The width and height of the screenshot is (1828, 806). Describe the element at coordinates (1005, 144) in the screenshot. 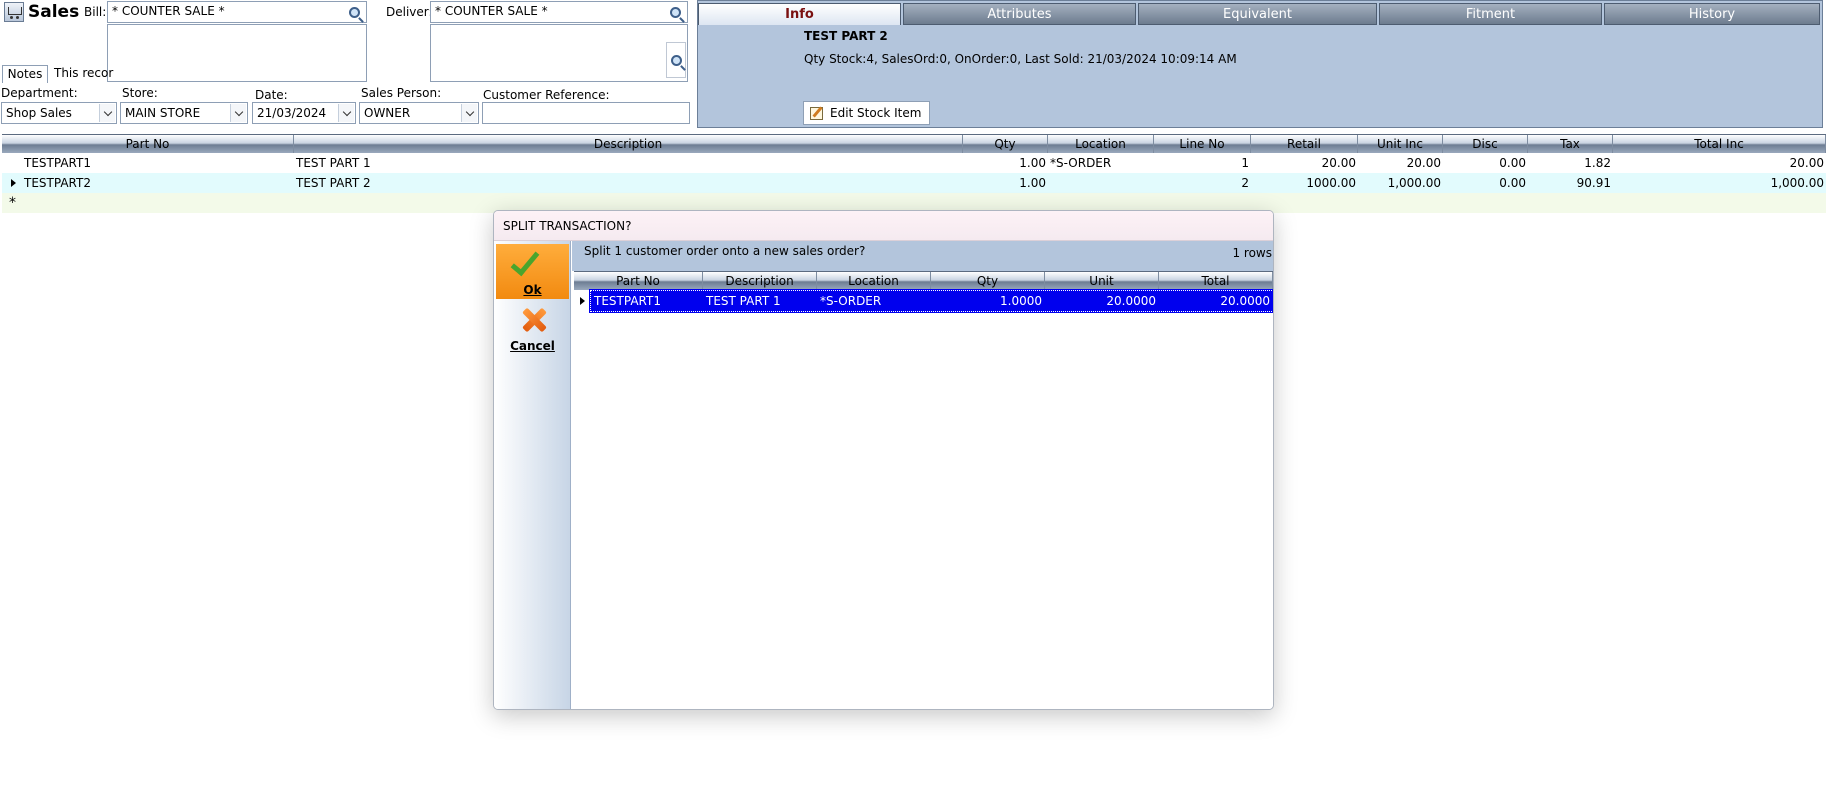

I see `col-qty: Qty` at that location.